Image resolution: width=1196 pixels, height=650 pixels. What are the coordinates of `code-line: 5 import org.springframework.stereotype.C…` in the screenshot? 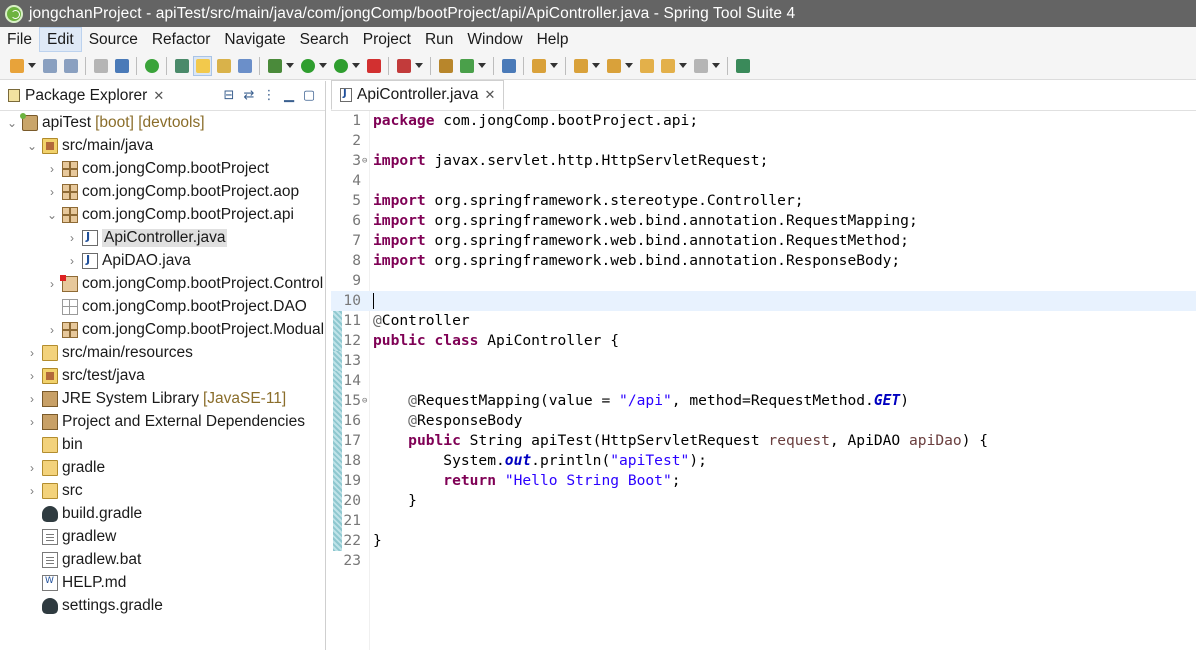 It's located at (763, 201).